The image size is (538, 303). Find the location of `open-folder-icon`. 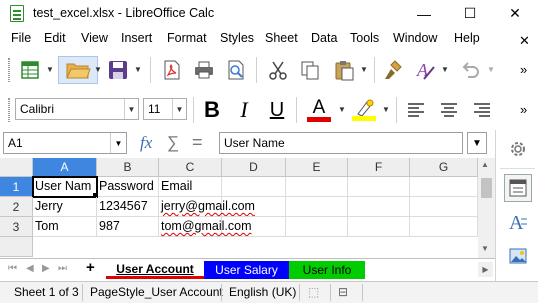

open-folder-icon is located at coordinates (78, 70).